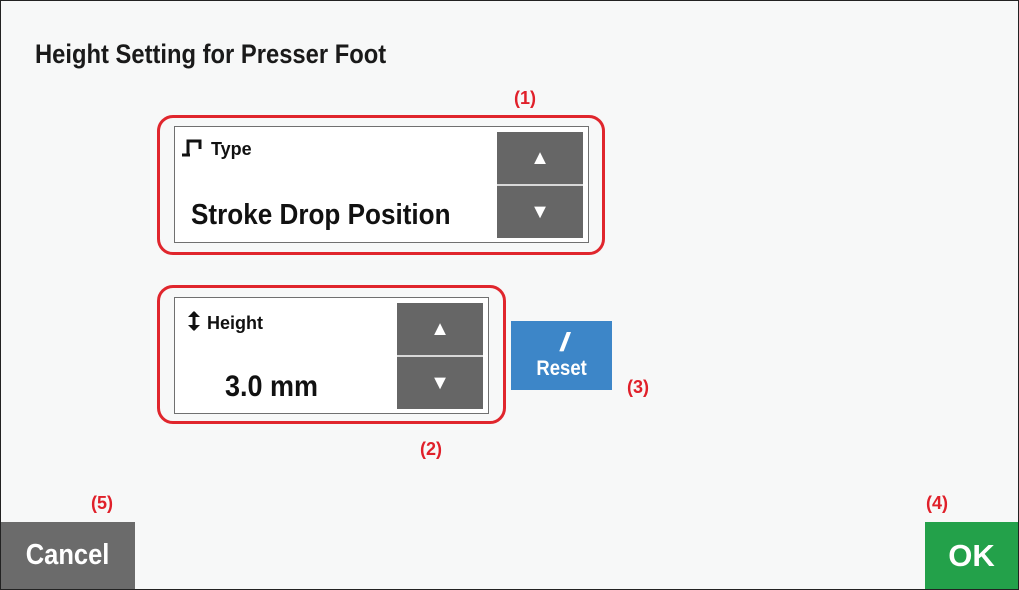 The height and width of the screenshot is (590, 1019). What do you see at coordinates (937, 503) in the screenshot?
I see `callout-4: (4)` at bounding box center [937, 503].